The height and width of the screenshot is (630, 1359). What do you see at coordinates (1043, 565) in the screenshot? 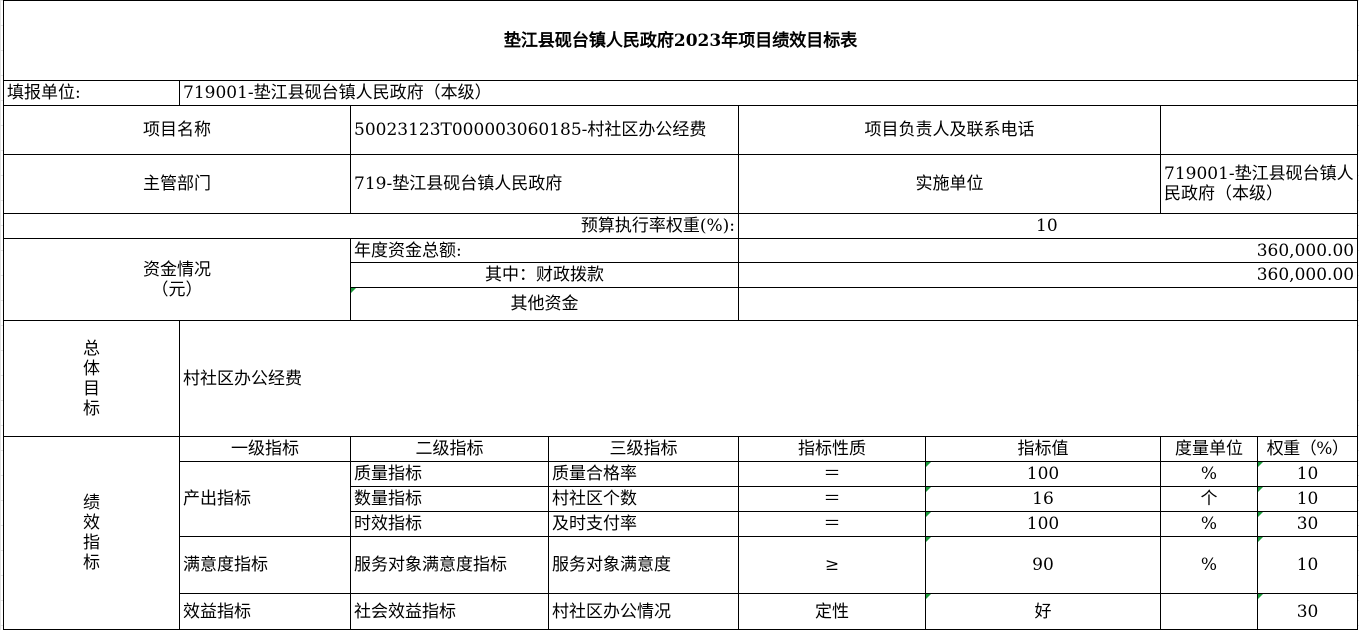
I see `row-value: 90` at bounding box center [1043, 565].